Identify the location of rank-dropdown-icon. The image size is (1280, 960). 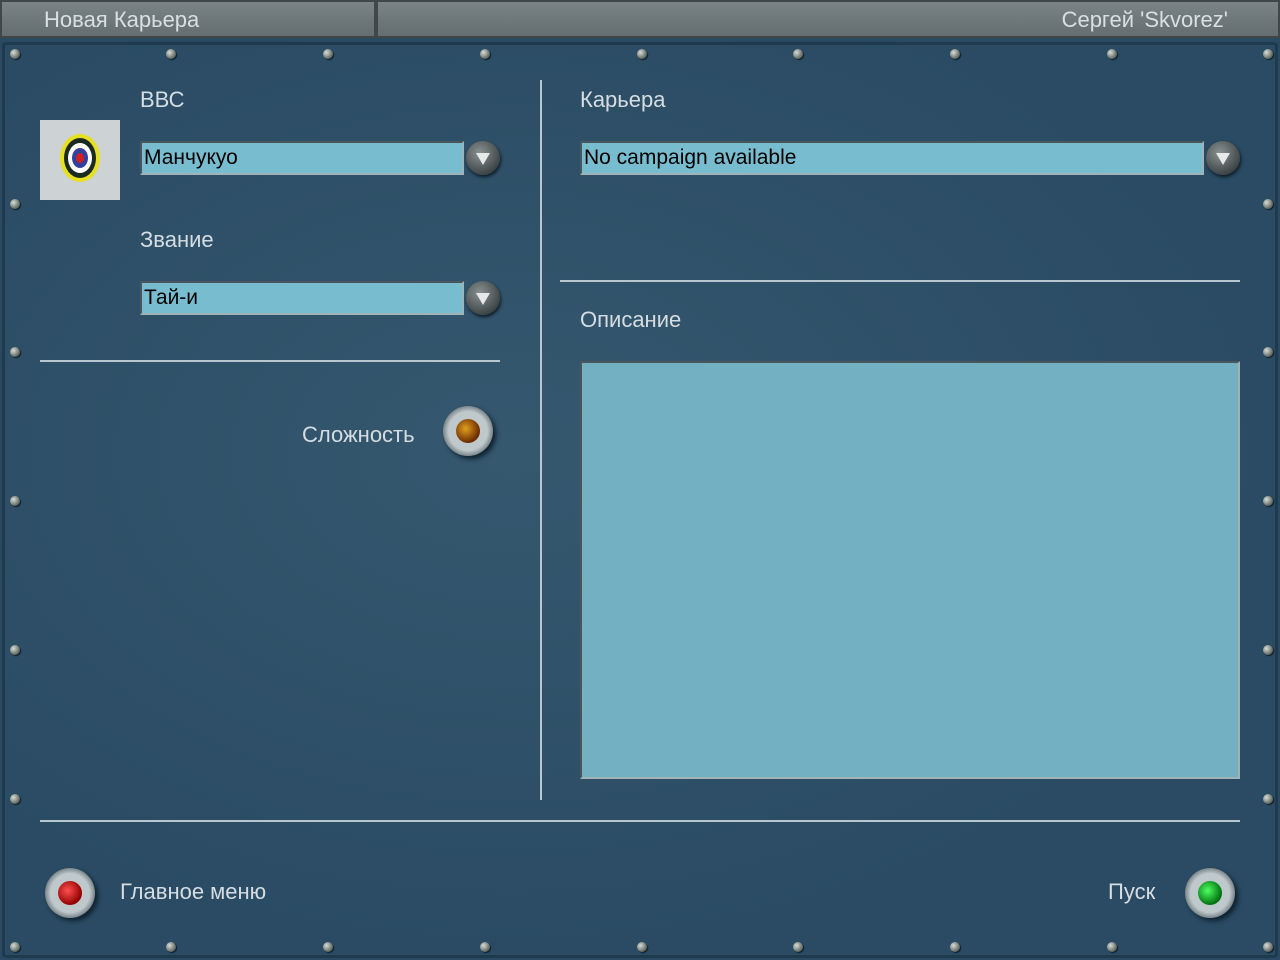
(483, 298).